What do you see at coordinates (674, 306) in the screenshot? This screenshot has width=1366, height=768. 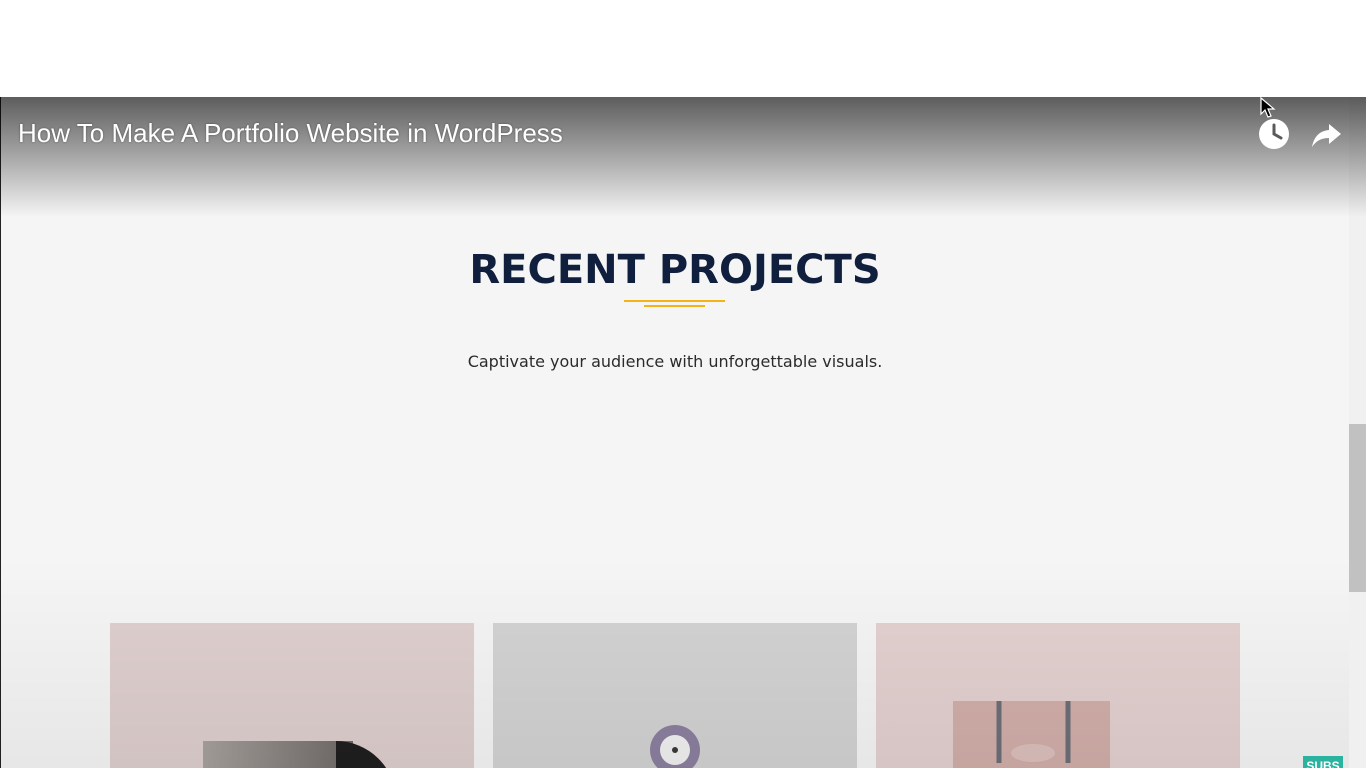 I see `title-underline-short` at bounding box center [674, 306].